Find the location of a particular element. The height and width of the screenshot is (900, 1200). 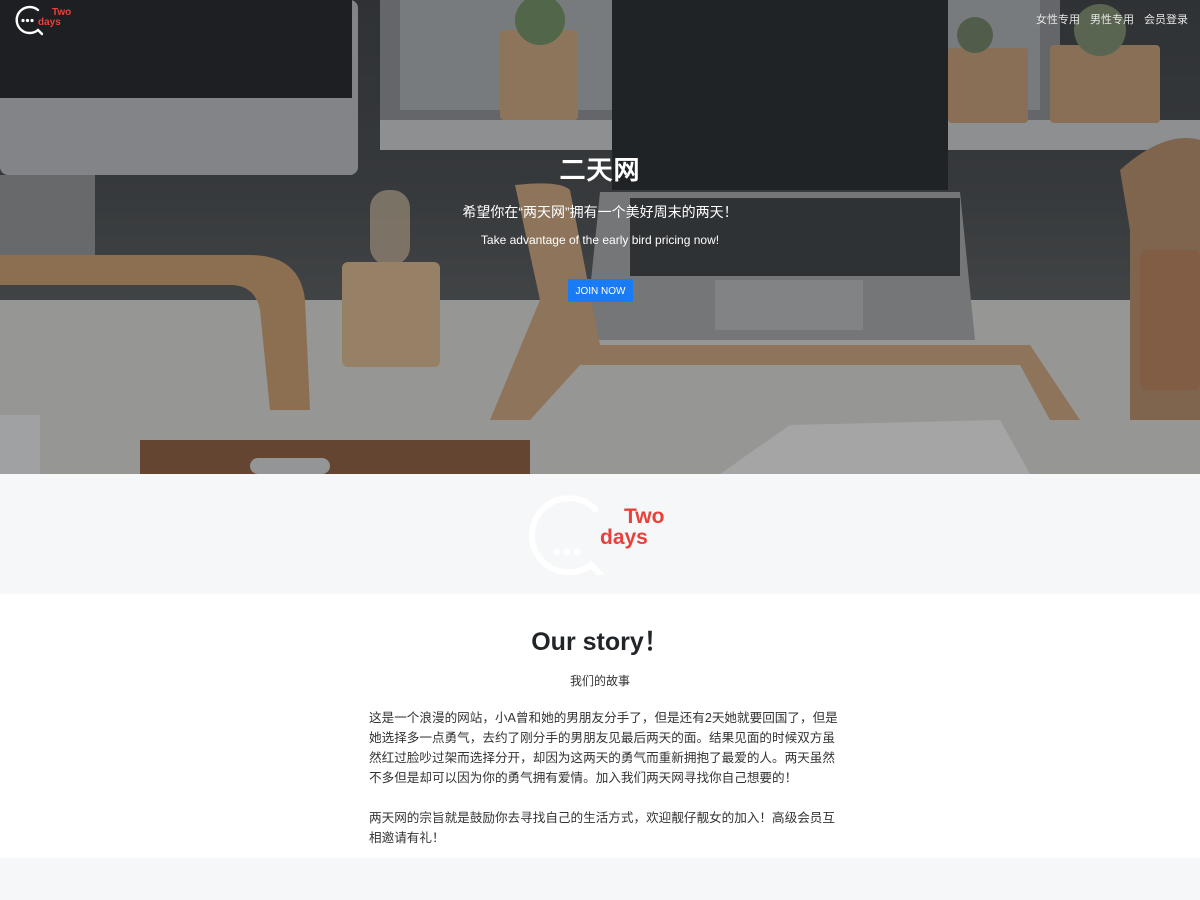

logo-band: Two days is located at coordinates (600, 534).